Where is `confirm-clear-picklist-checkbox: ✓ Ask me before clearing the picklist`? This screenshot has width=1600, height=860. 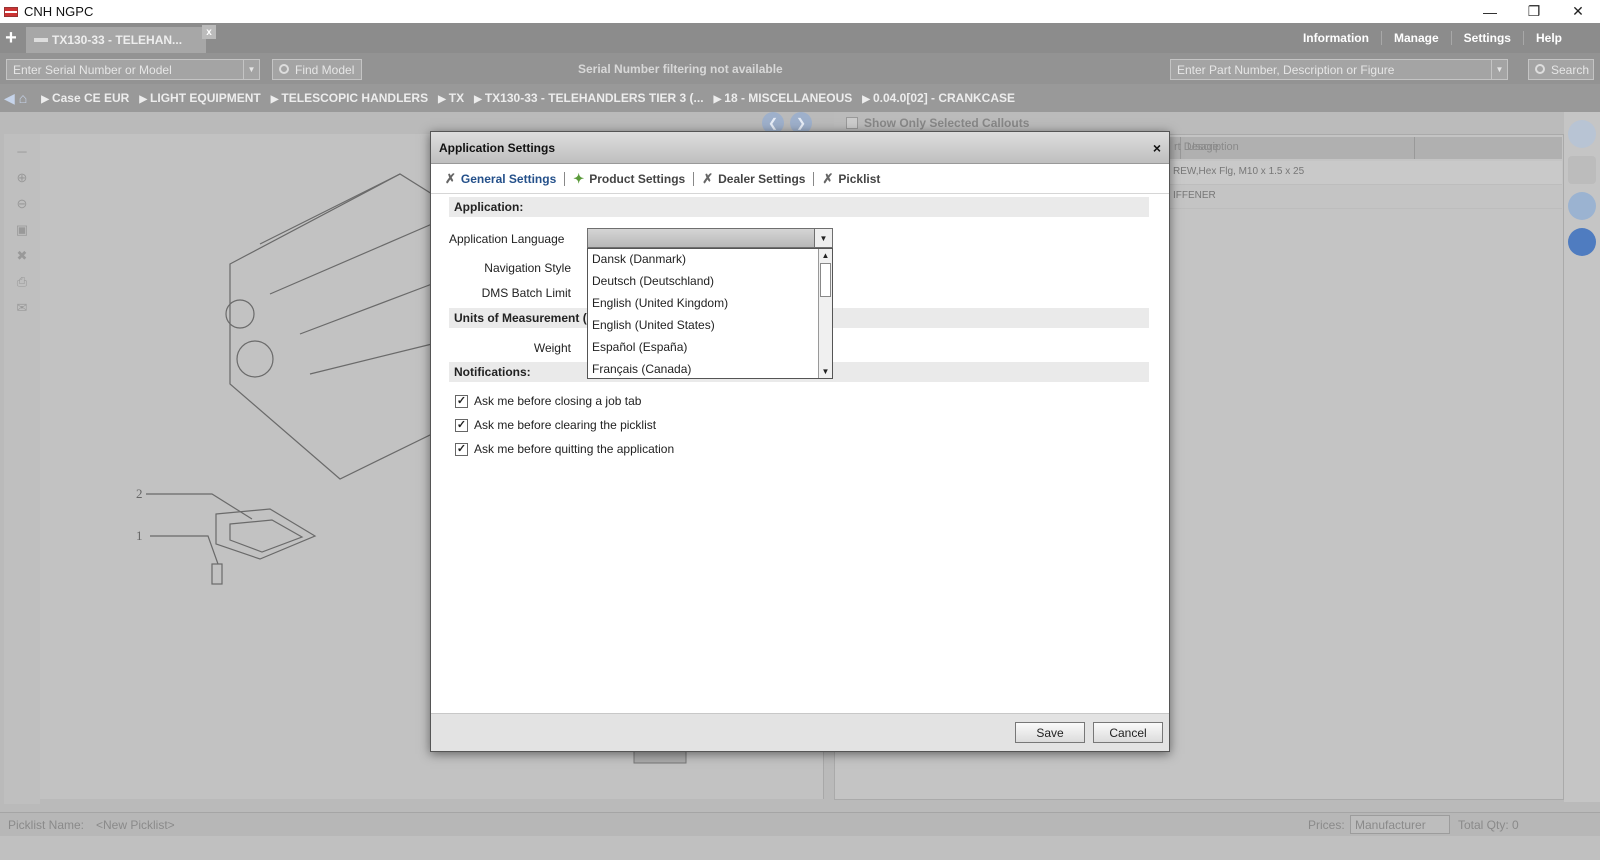
confirm-clear-picklist-checkbox: ✓ Ask me before clearing the picklist is located at coordinates (555, 425).